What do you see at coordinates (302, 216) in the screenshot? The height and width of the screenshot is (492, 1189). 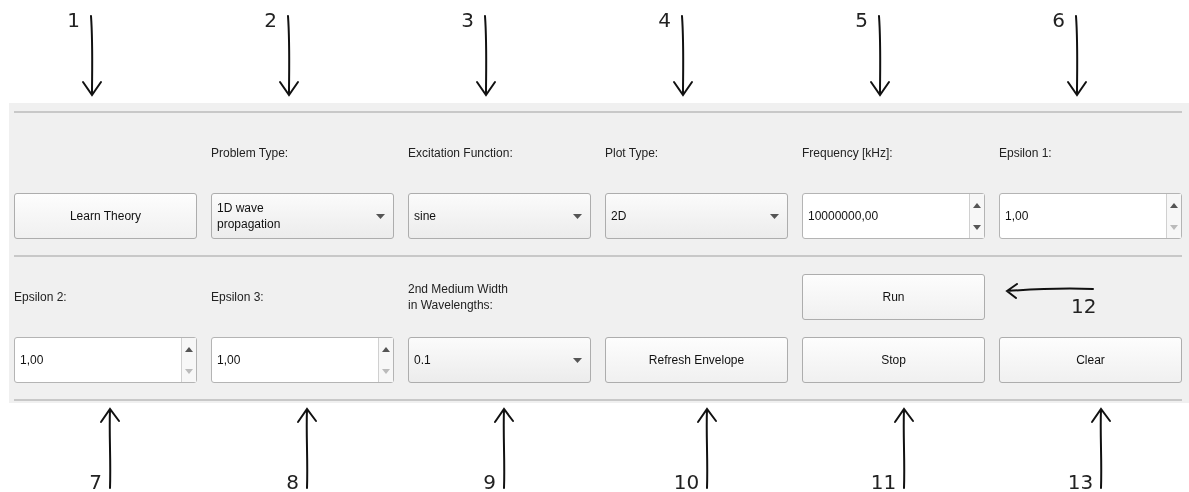 I see `dropdown: 1D wave propagation` at bounding box center [302, 216].